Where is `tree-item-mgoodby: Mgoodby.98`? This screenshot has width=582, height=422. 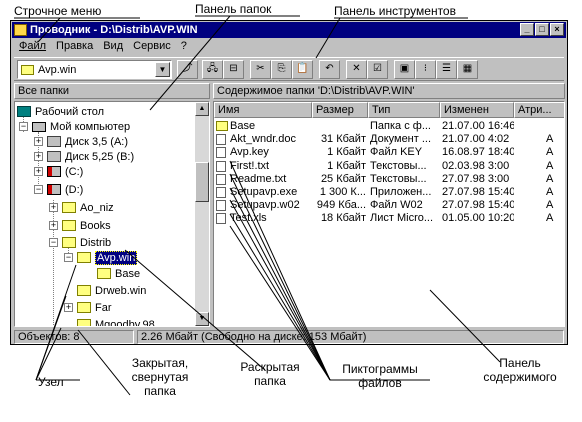 tree-item-mgoodby: Mgoodby.98 is located at coordinates (116, 321).